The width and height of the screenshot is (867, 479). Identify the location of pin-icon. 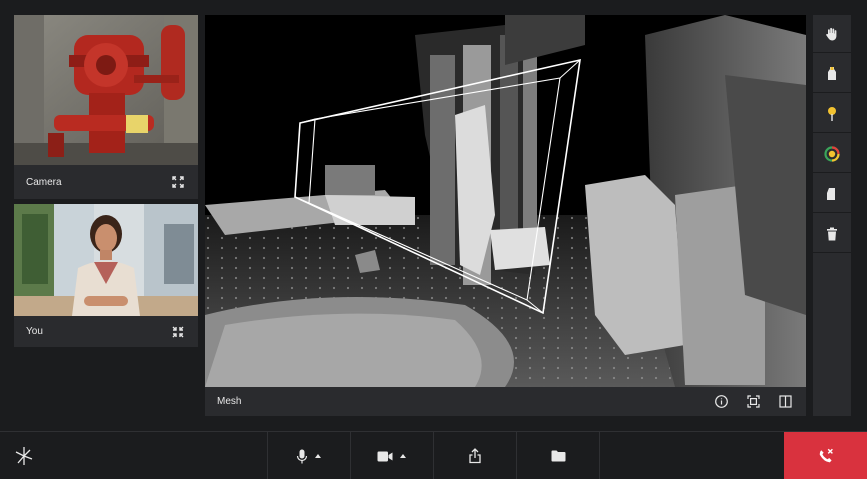
(832, 113).